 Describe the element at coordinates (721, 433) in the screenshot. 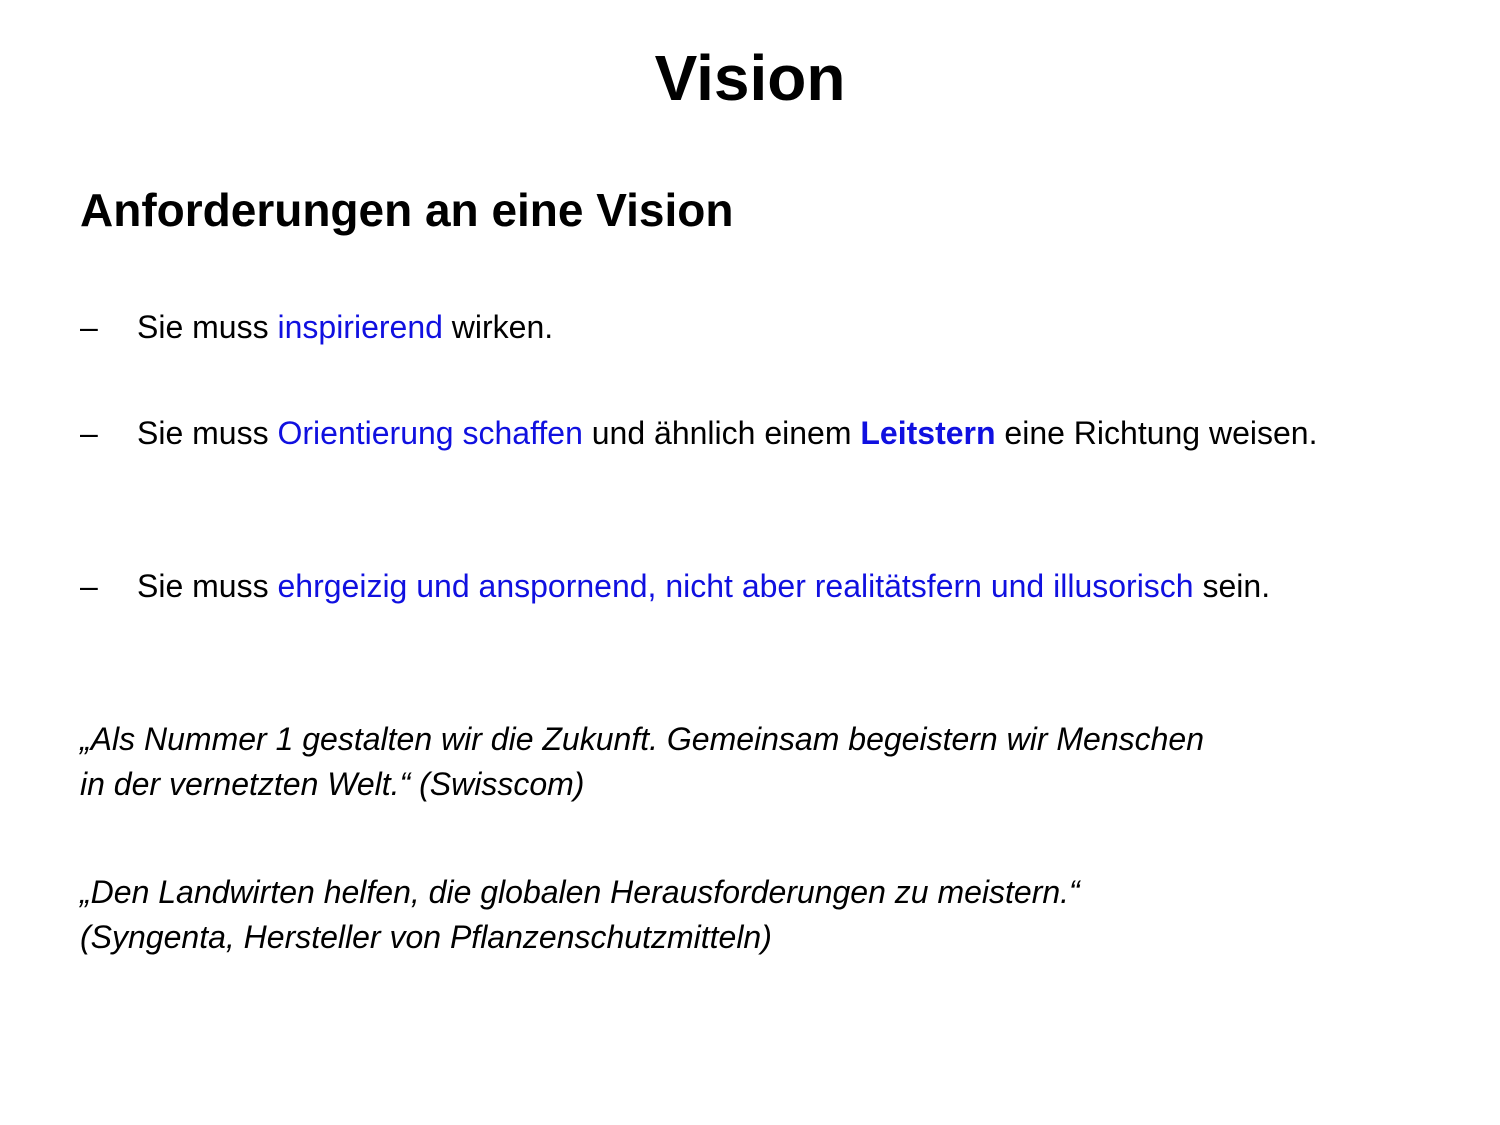

I see `bullet-middle: und ähnlich einem` at that location.